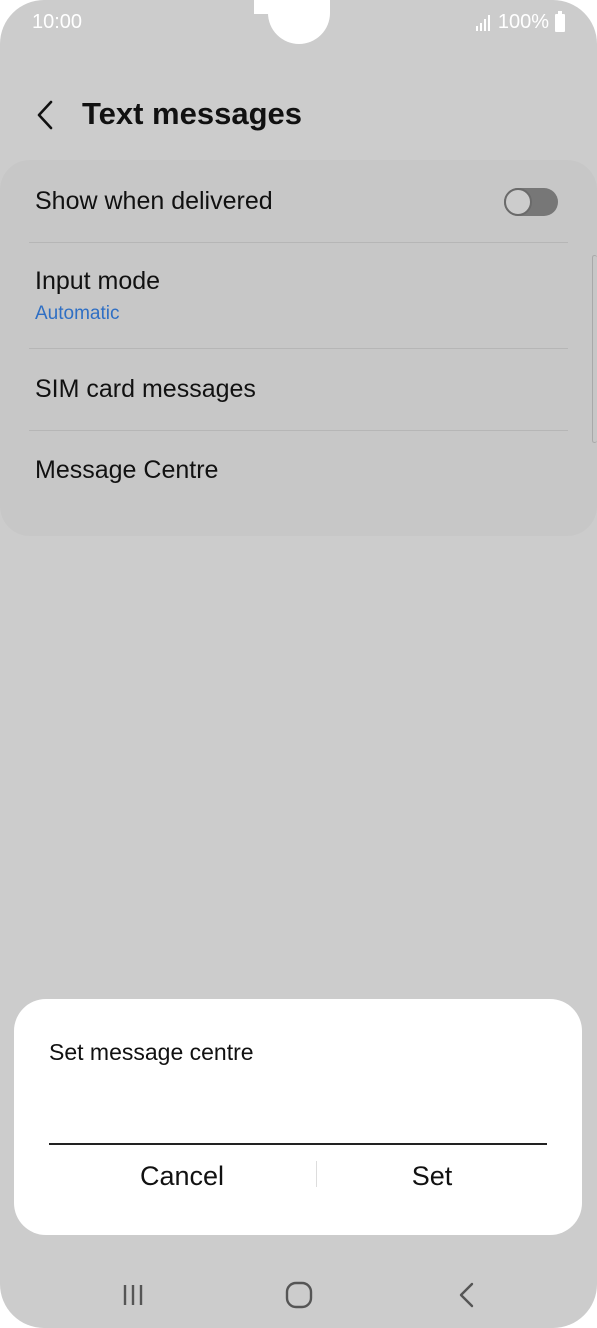 The image size is (597, 1328). I want to click on setting-sim-card-messages: SIM card messages, so click(298, 389).